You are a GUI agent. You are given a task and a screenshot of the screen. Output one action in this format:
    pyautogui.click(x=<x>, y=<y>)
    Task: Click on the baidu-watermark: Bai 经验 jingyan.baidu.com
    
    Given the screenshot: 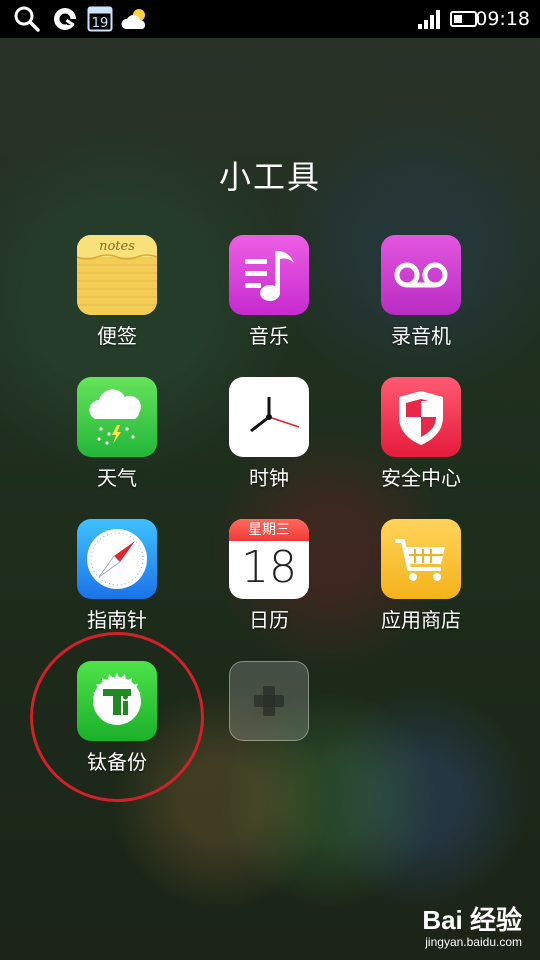 What is the action you would take?
    pyautogui.click(x=457, y=924)
    